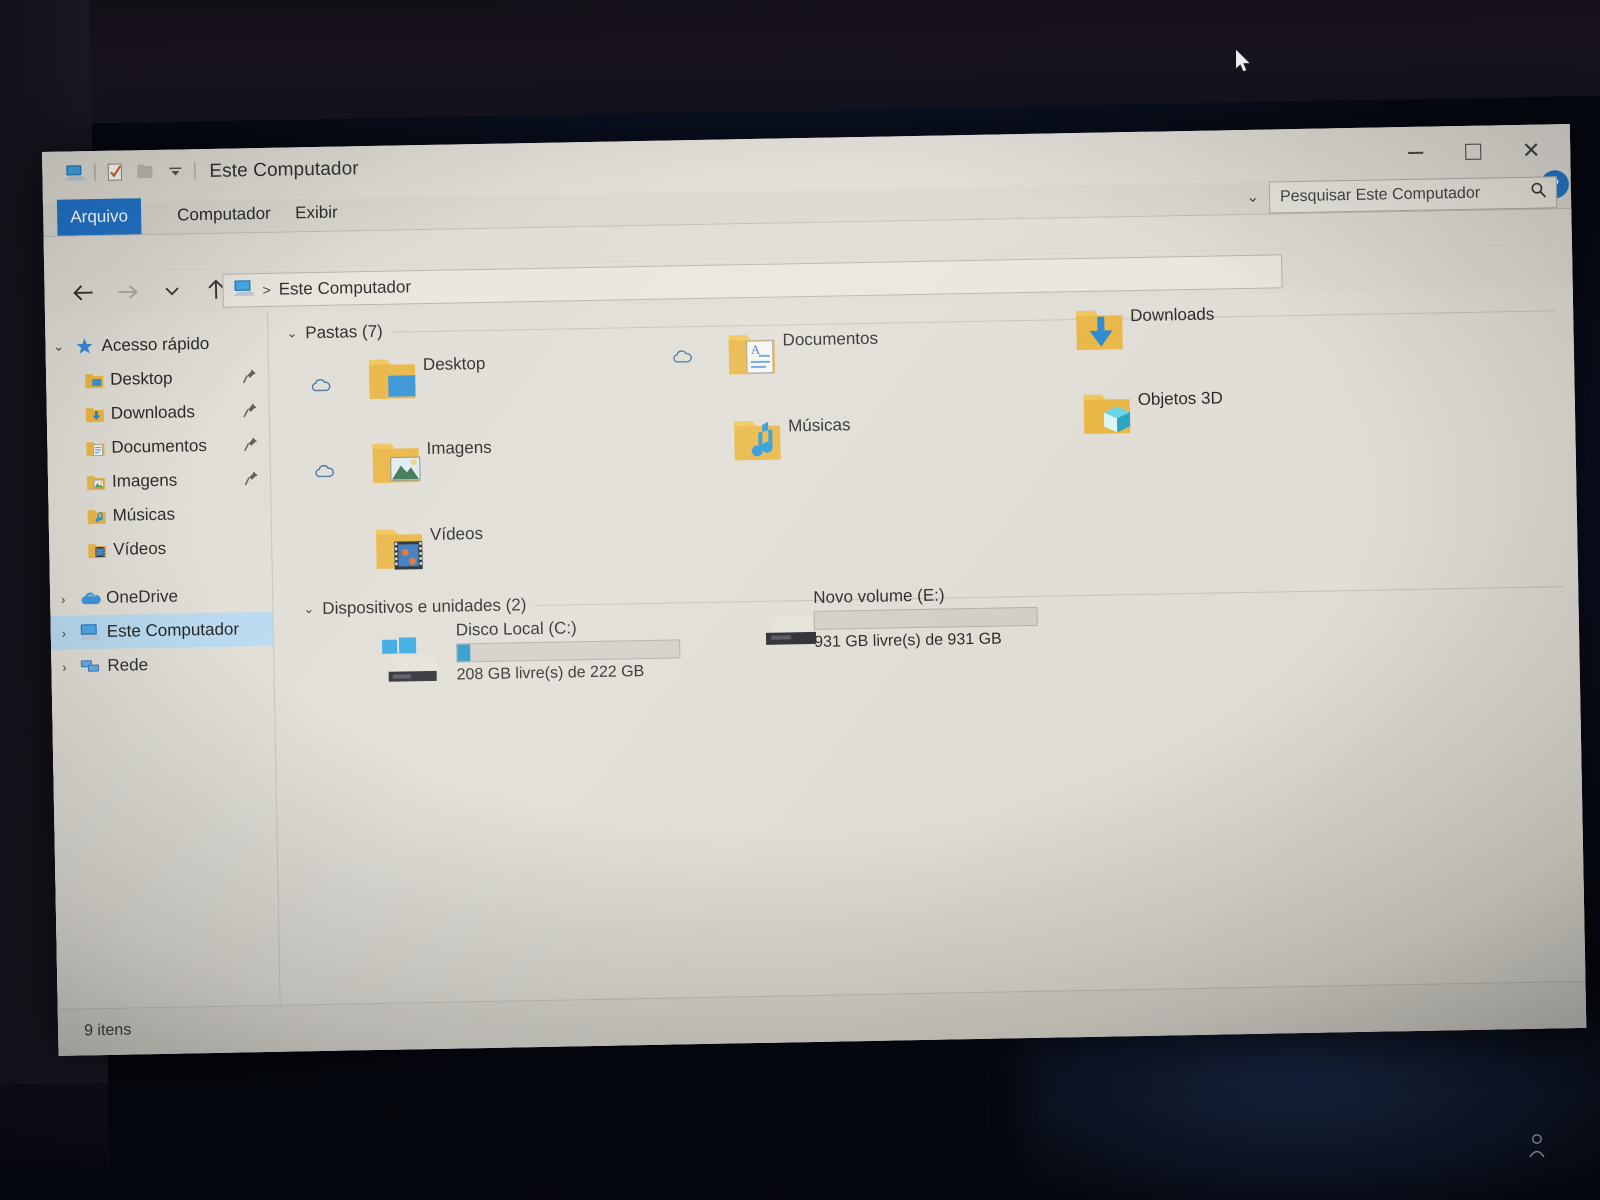 This screenshot has width=1600, height=1200. I want to click on group-label: Dispositivos e unidades (2), so click(424, 606).